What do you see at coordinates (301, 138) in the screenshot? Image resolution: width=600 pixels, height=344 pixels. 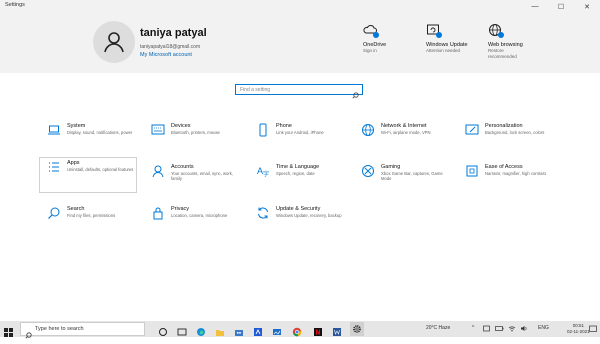 I see `tile-phone: Phone Link your Android, iPhone` at bounding box center [301, 138].